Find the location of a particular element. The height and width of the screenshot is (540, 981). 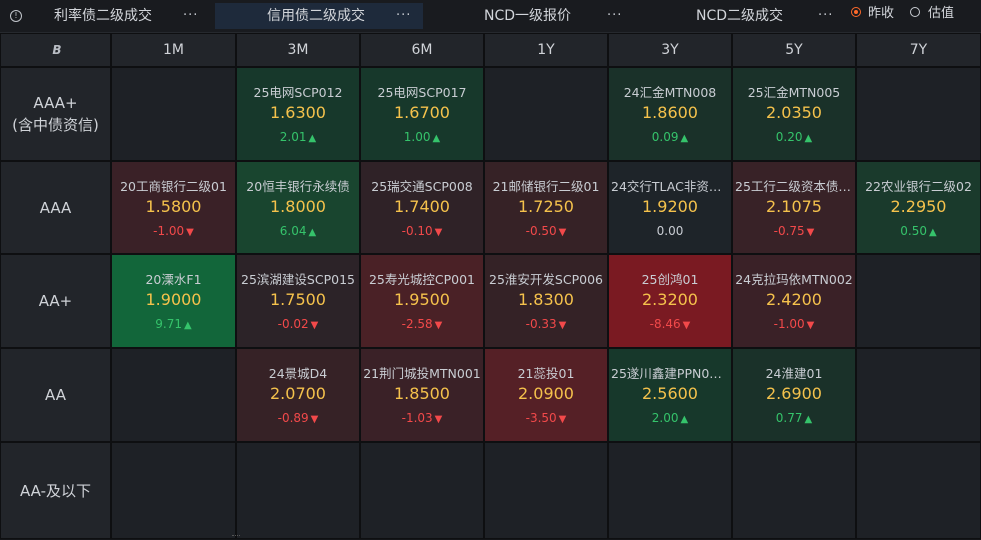

radio-prev-close-label: 昨收 is located at coordinates (881, 14).